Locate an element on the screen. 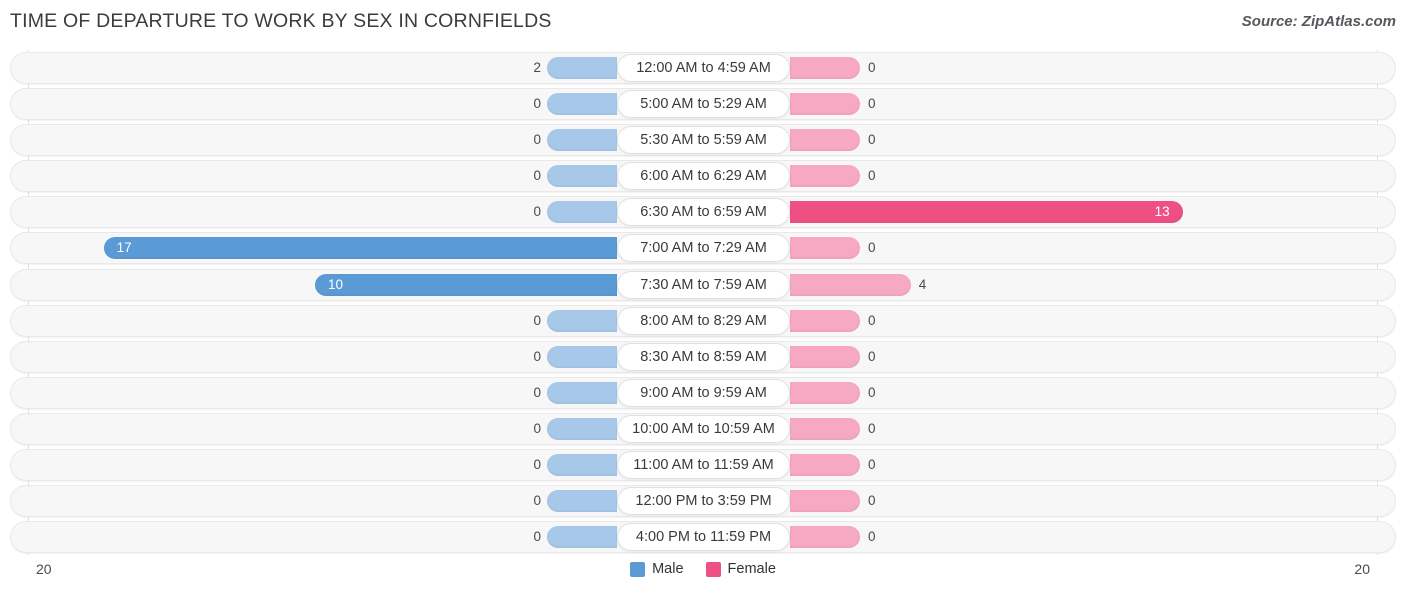 The image size is (1406, 595). row-category-label: 5:00 AM to 5:29 AM is located at coordinates (703, 104).